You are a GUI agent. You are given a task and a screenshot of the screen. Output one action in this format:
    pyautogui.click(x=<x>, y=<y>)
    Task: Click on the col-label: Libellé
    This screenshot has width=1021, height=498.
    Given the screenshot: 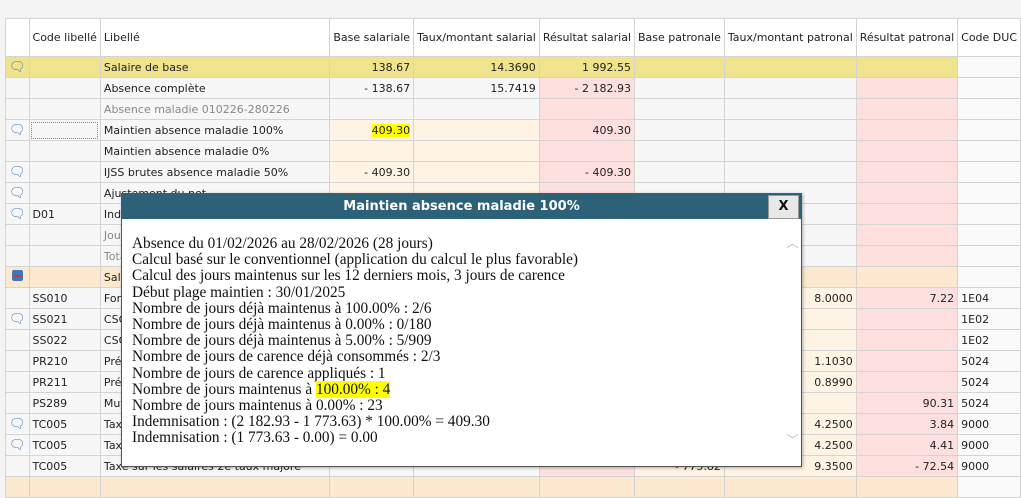 What is the action you would take?
    pyautogui.click(x=215, y=37)
    